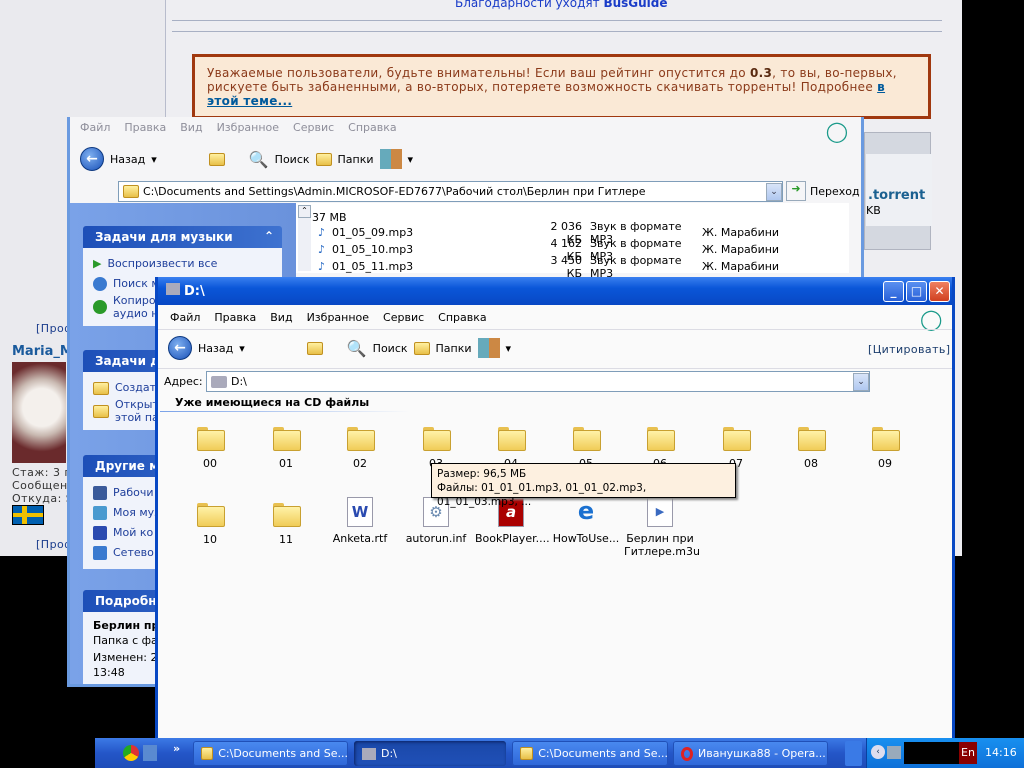  I want to click on file-item: 11, so click(286, 524).